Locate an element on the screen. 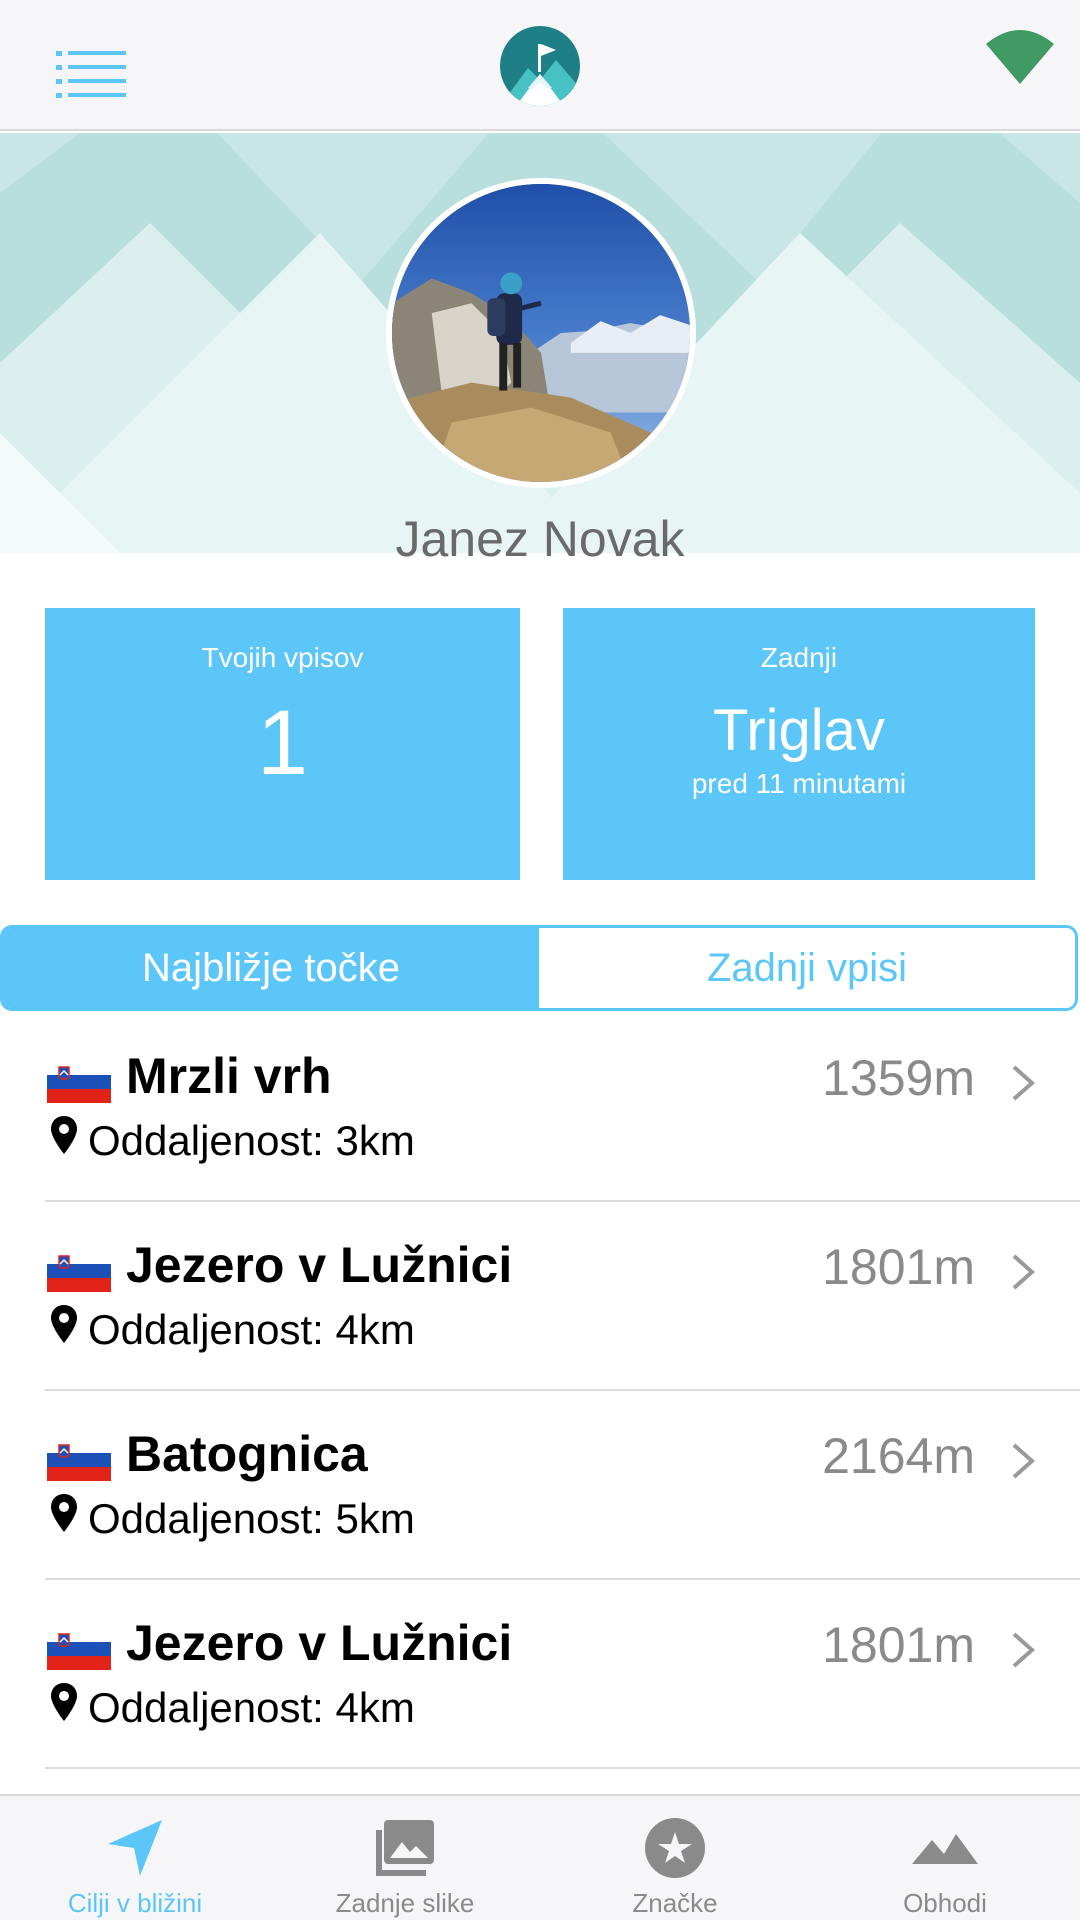 This screenshot has width=1080, height=1920. last-entry-label: Zadnji is located at coordinates (799, 657).